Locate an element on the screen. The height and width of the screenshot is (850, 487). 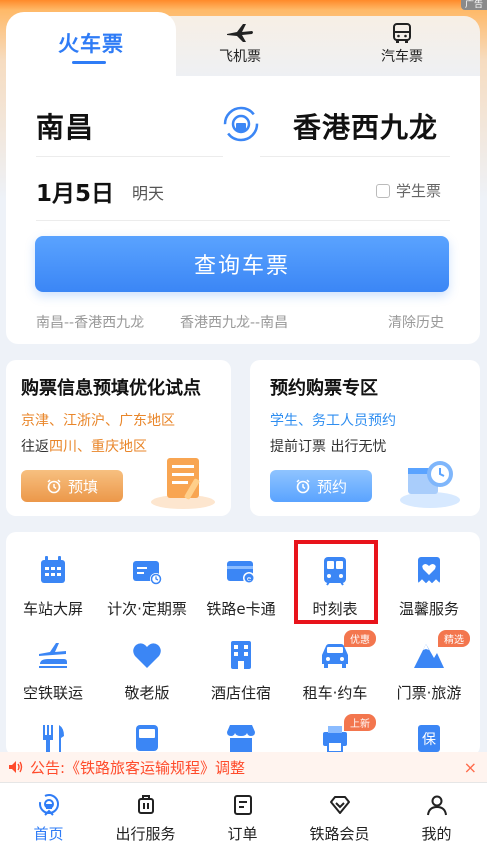
service-station-screen: 车站大屏 is located at coordinates (53, 596).